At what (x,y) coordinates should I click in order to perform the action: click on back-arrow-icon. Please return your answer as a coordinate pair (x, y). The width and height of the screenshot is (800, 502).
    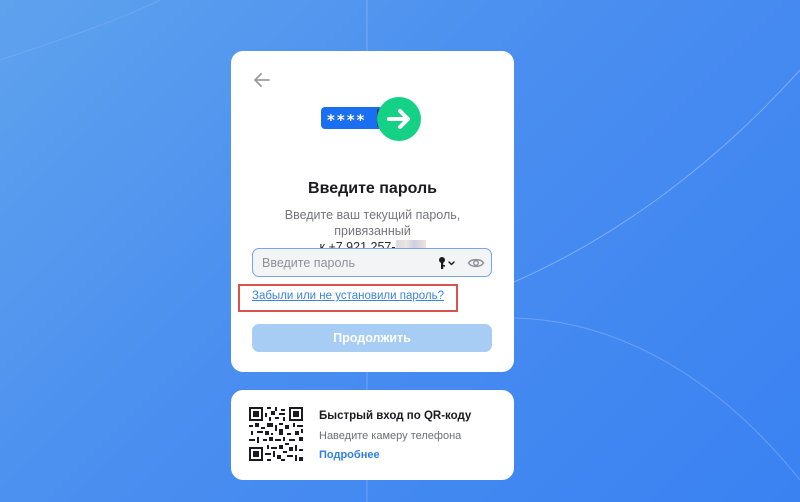
    Looking at the image, I should click on (262, 80).